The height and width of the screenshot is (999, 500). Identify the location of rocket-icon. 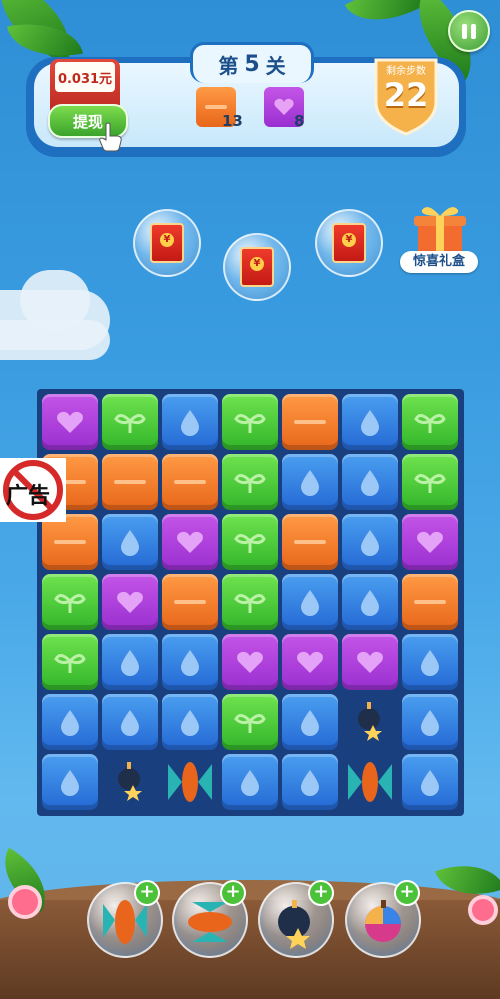
(190, 782).